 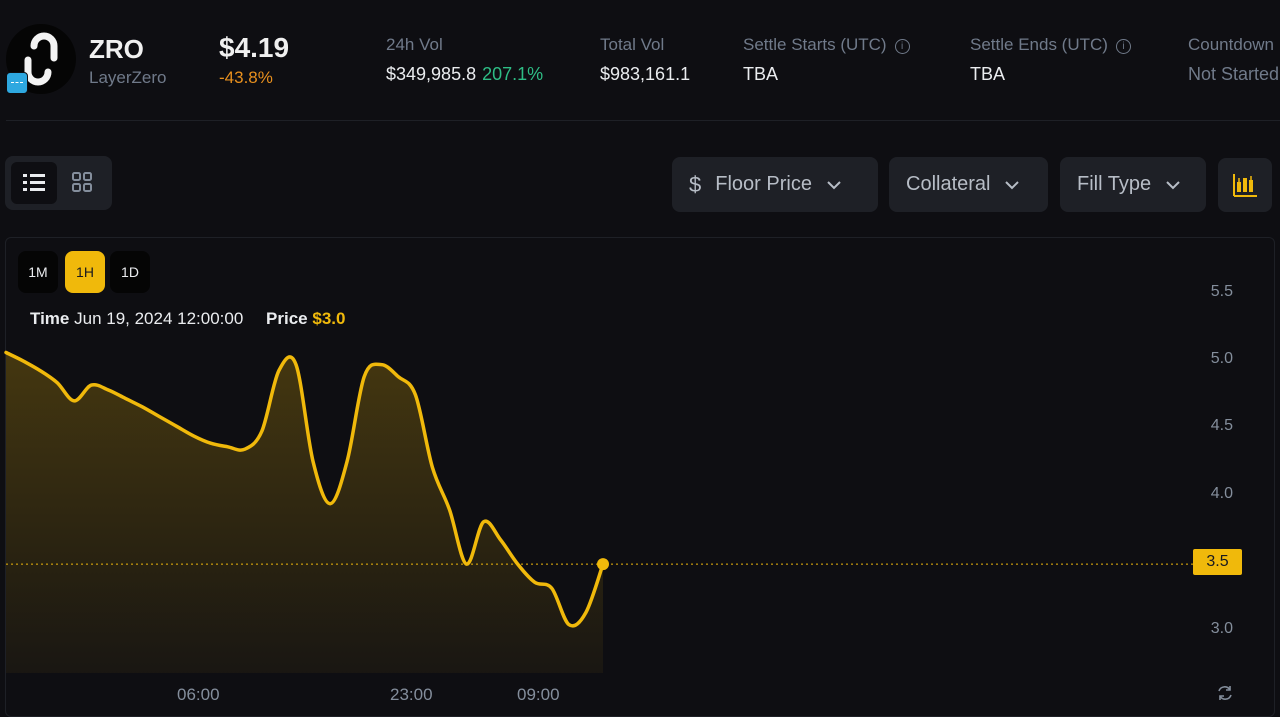 What do you see at coordinates (538, 694) in the screenshot?
I see `x-tick-label: 09:00` at bounding box center [538, 694].